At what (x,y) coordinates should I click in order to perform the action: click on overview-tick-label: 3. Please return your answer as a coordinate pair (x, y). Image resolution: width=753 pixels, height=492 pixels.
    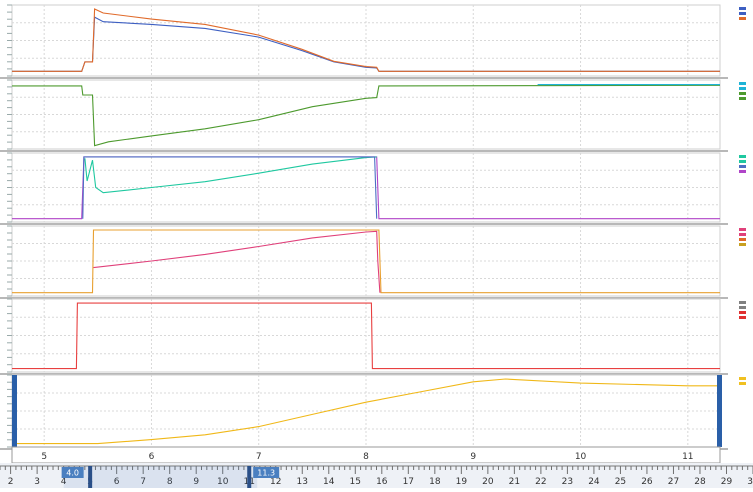
    Looking at the image, I should click on (37, 482).